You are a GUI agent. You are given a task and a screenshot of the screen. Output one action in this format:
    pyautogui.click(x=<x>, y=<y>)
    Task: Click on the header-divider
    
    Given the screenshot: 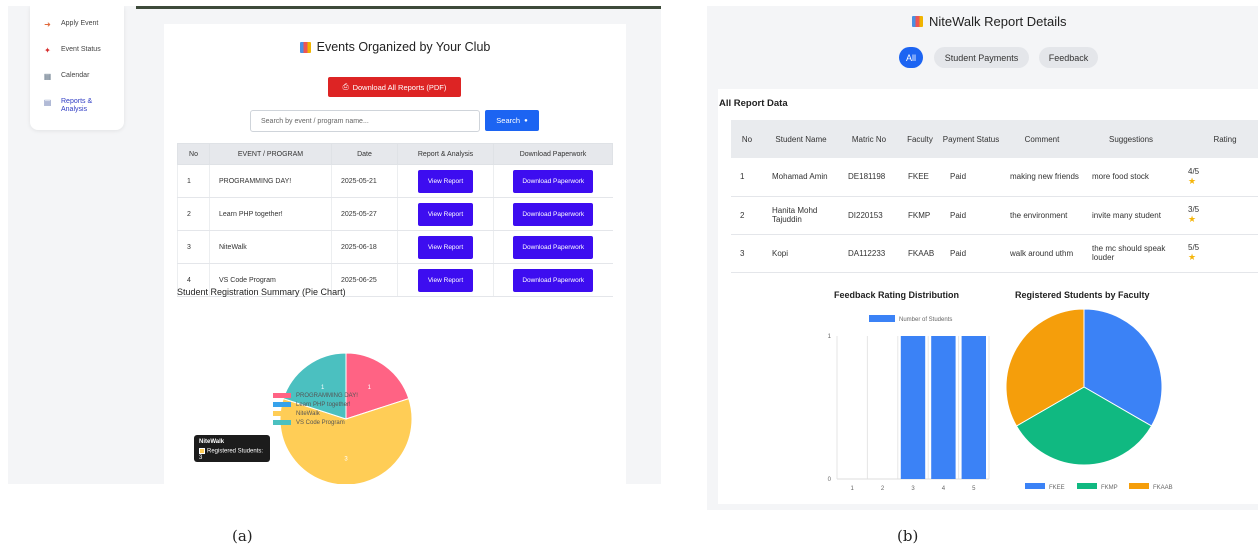 What is the action you would take?
    pyautogui.click(x=398, y=7)
    